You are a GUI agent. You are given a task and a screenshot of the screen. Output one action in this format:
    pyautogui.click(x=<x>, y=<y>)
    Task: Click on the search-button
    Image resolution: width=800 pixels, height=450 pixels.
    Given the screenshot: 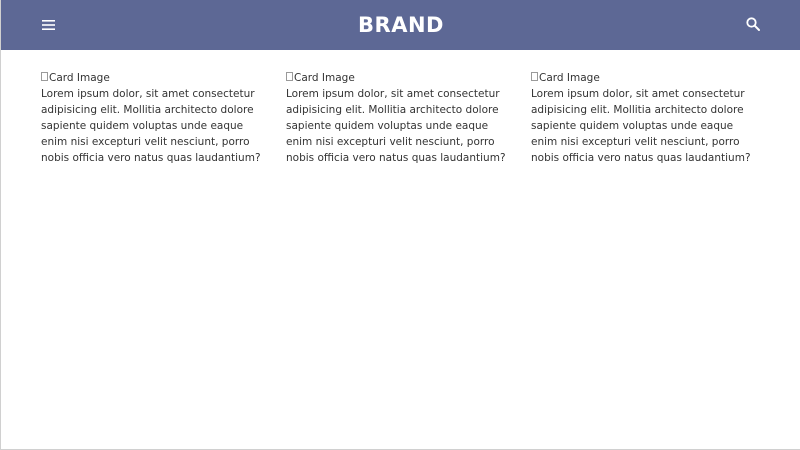 What is the action you would take?
    pyautogui.click(x=753, y=24)
    